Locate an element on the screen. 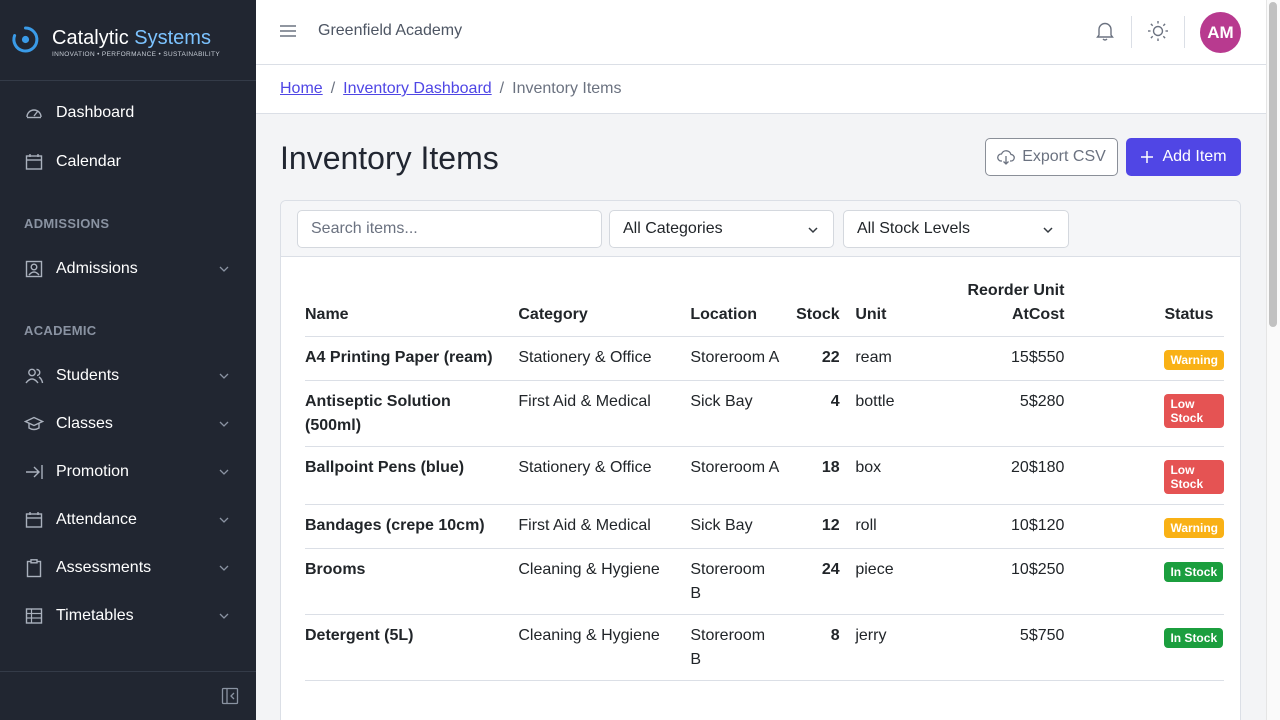 This screenshot has height=720, width=1280. sidebar-item-label: Timetables is located at coordinates (95, 615).